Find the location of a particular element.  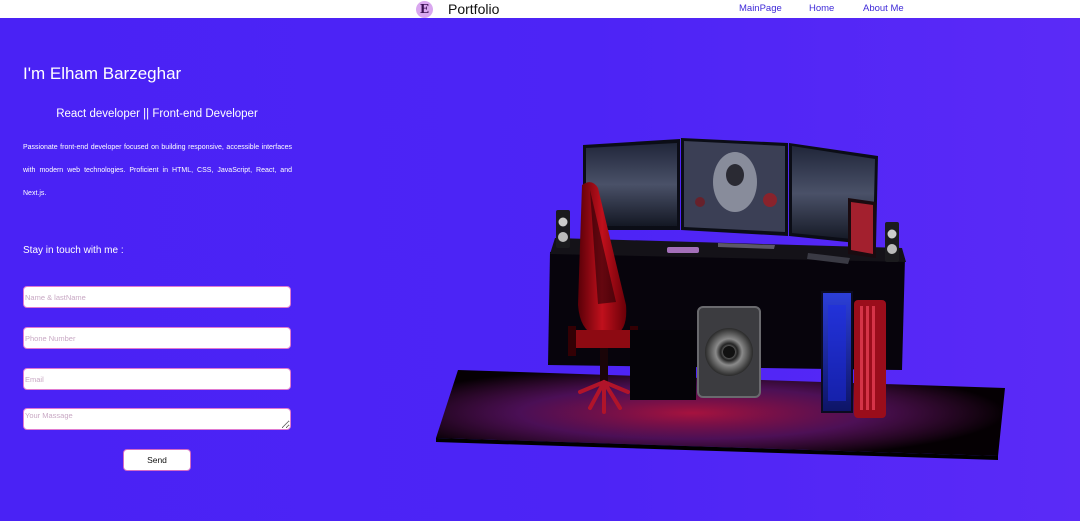

nav-link-mainpage: MainPage is located at coordinates (760, 8).